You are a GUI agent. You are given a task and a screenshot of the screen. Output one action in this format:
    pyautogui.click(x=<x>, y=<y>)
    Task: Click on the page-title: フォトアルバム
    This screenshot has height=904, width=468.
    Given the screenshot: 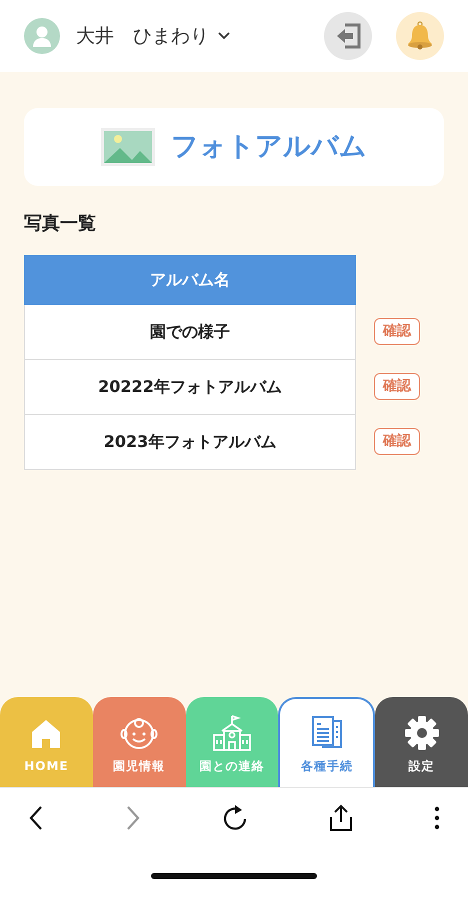 What is the action you would take?
    pyautogui.click(x=269, y=147)
    